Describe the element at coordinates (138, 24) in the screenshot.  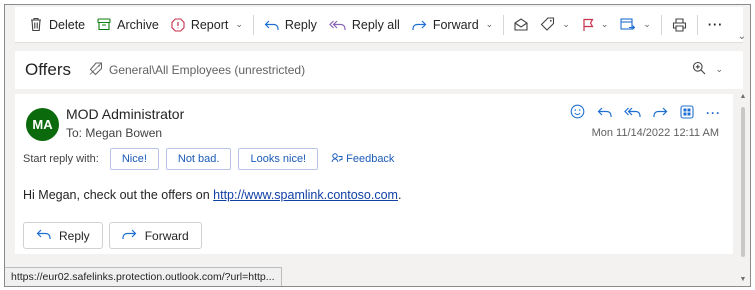
I see `archive-label: Archive` at that location.